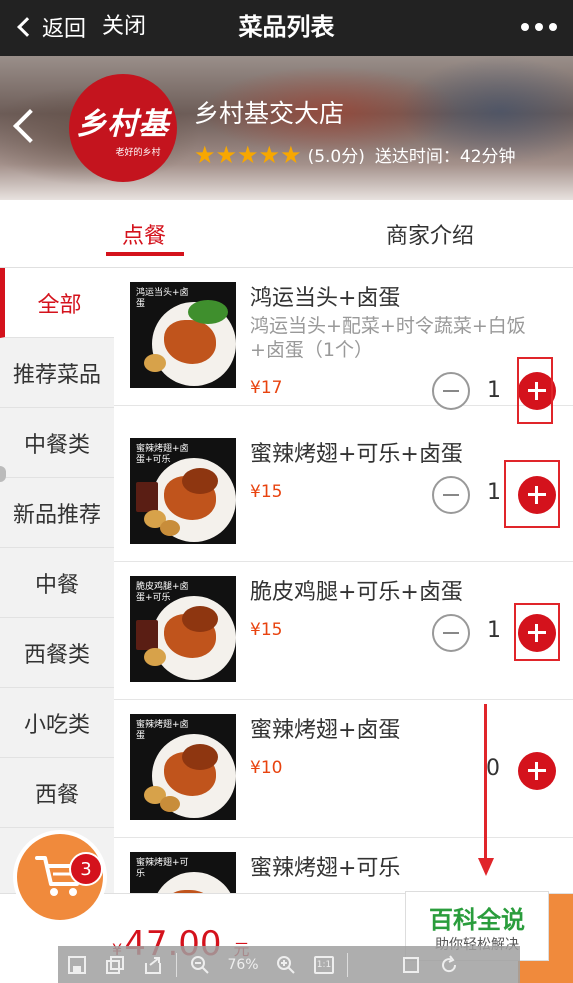 The image size is (573, 983). I want to click on back-label: 返回, so click(64, 29).